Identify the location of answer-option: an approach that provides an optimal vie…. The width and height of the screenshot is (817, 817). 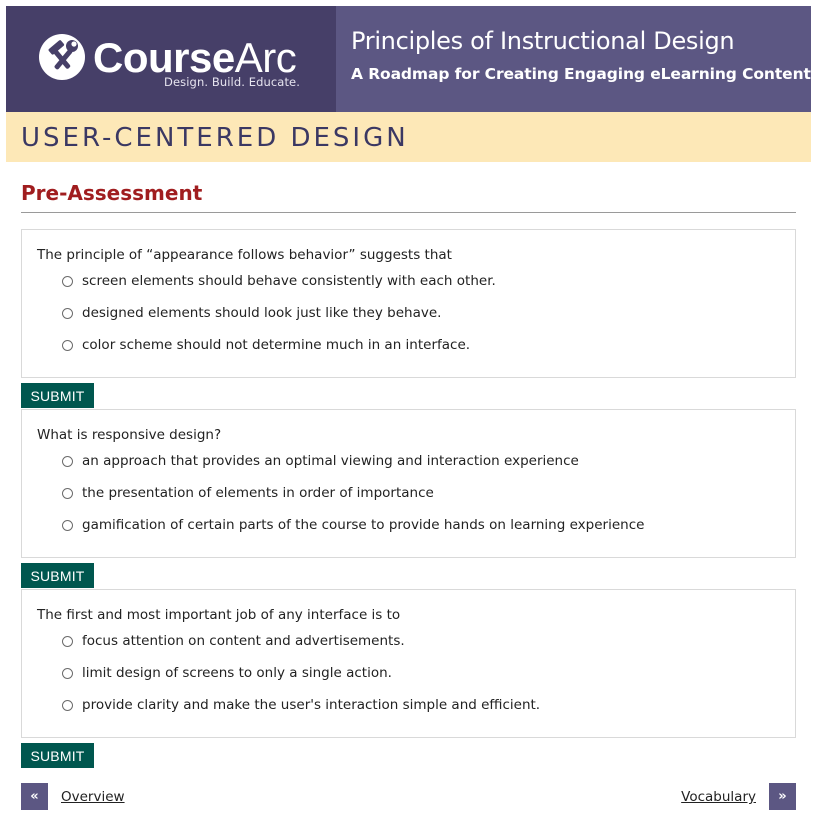
(320, 461).